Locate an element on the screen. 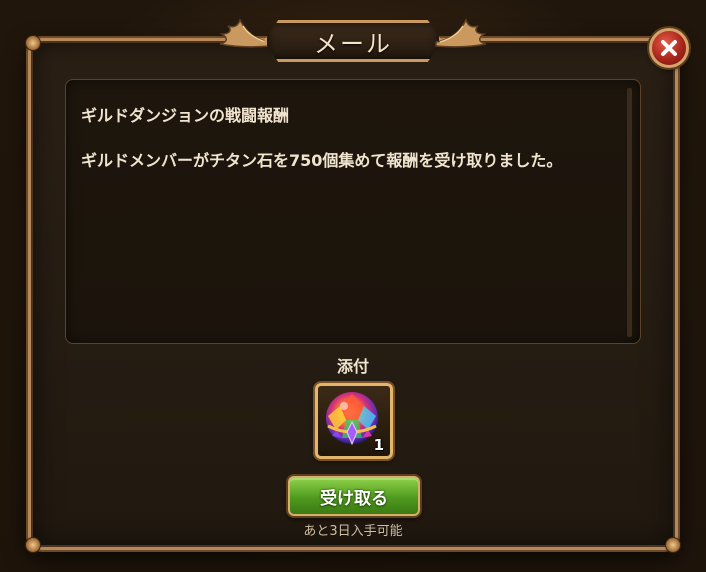 This screenshot has height=572, width=706. expiration-note: あと3日入手可能 is located at coordinates (353, 531).